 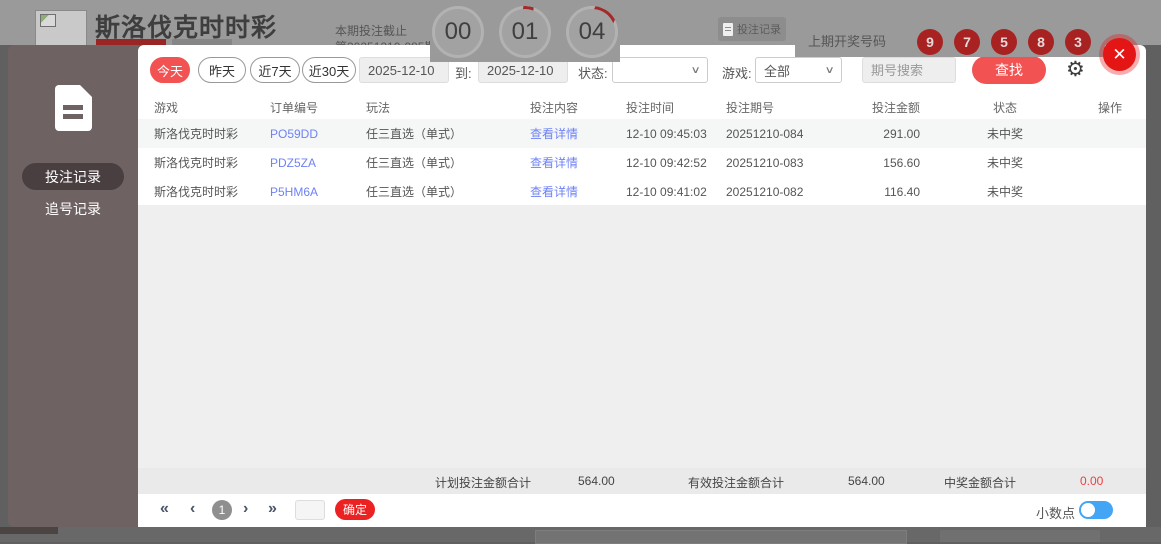 What do you see at coordinates (329, 70) in the screenshot?
I see `filter-last30days-button: 近30天` at bounding box center [329, 70].